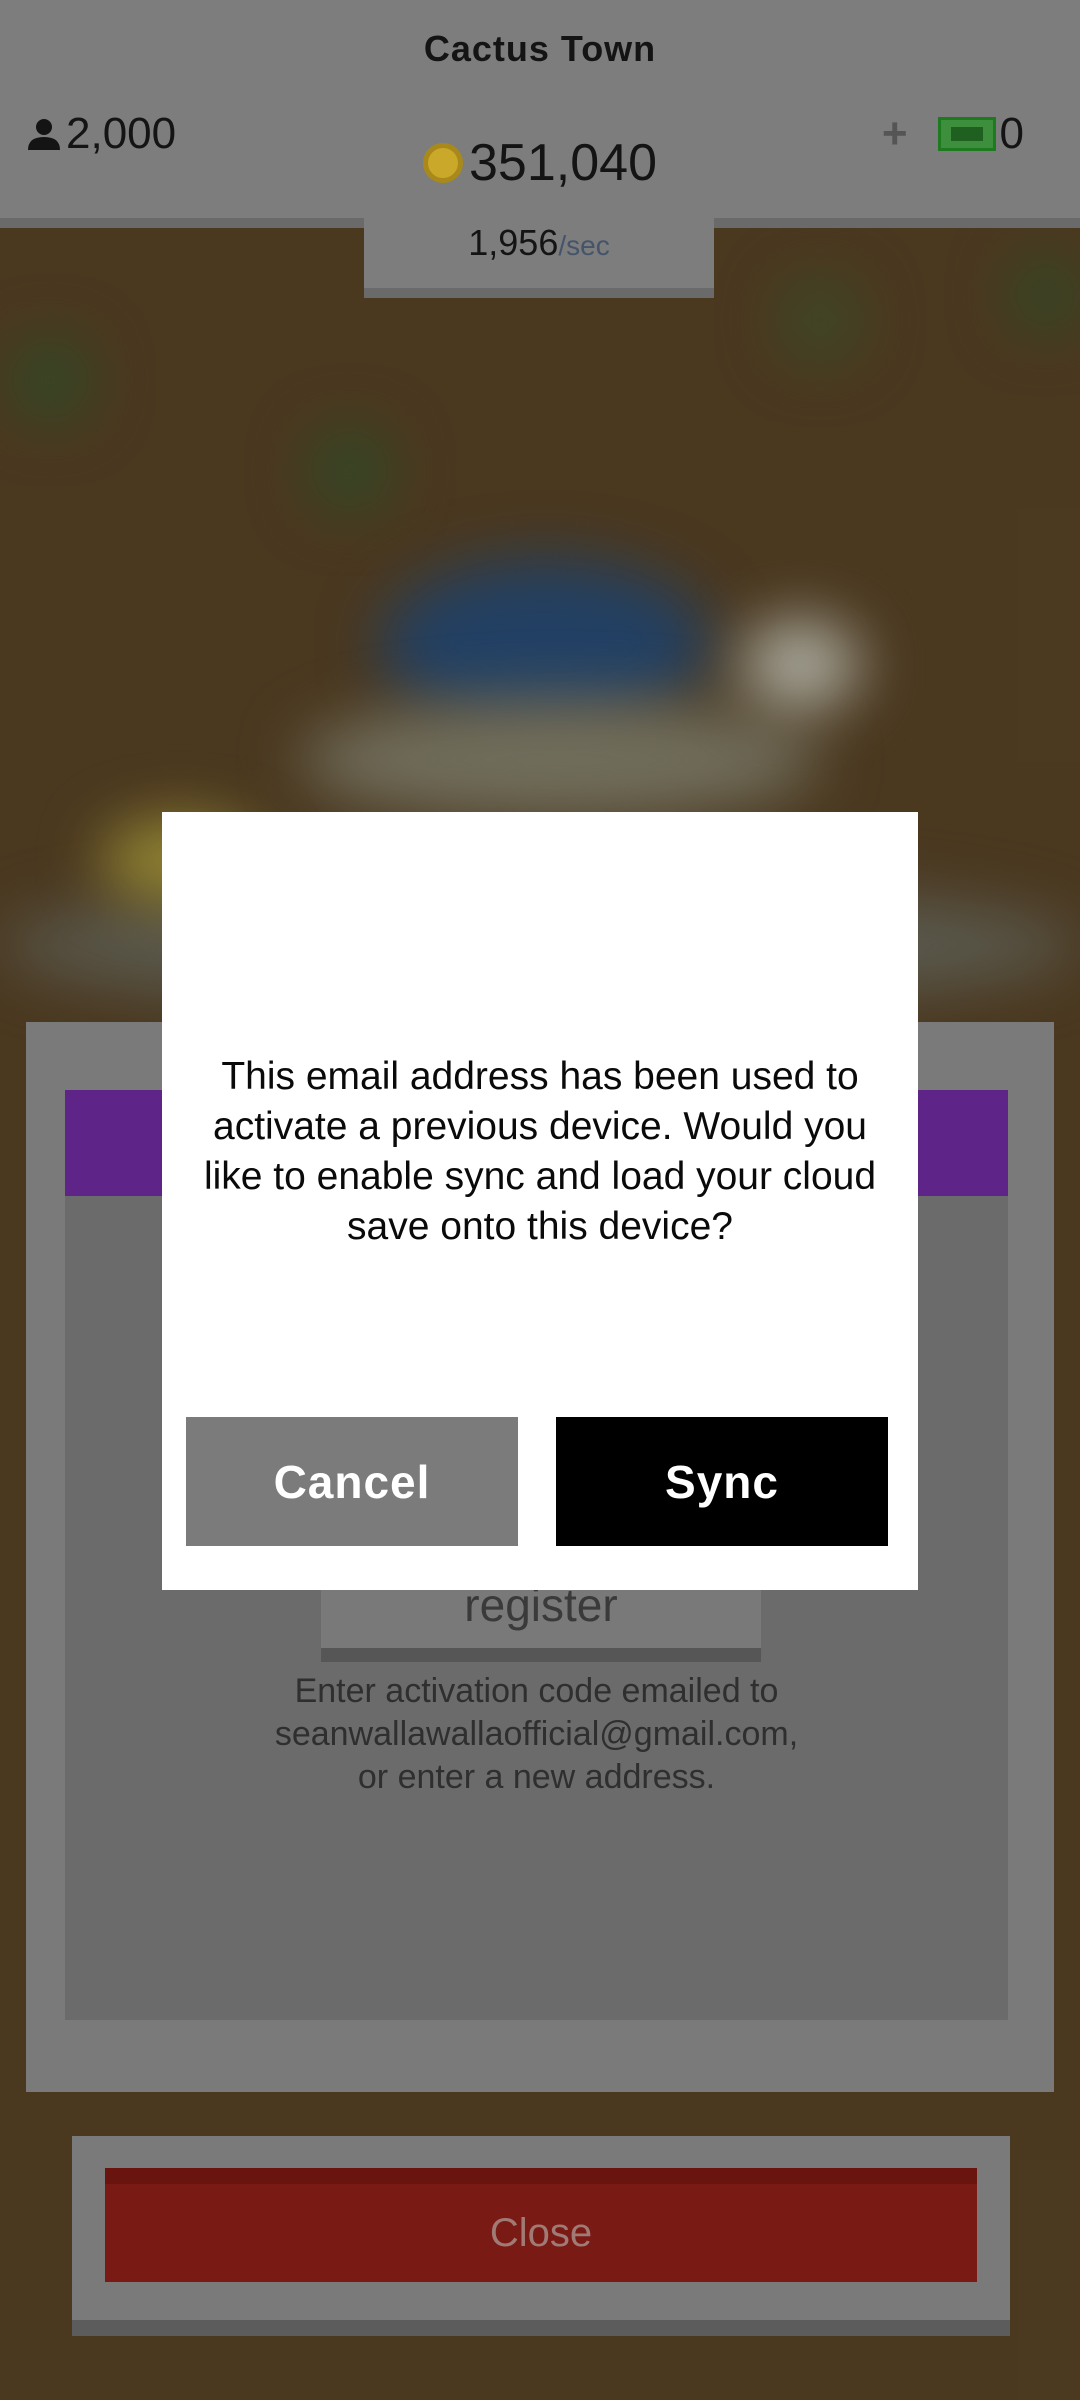  Describe the element at coordinates (563, 163) in the screenshot. I see `coin-value: 351,040` at that location.